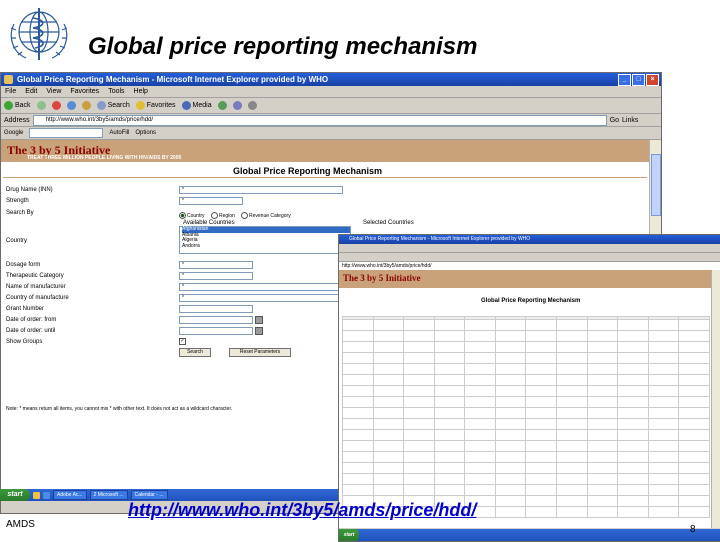 This screenshot has width=720, height=542. Describe the element at coordinates (331, 133) in the screenshot. I see `google-toolbar: Google AutoFill Options` at that location.